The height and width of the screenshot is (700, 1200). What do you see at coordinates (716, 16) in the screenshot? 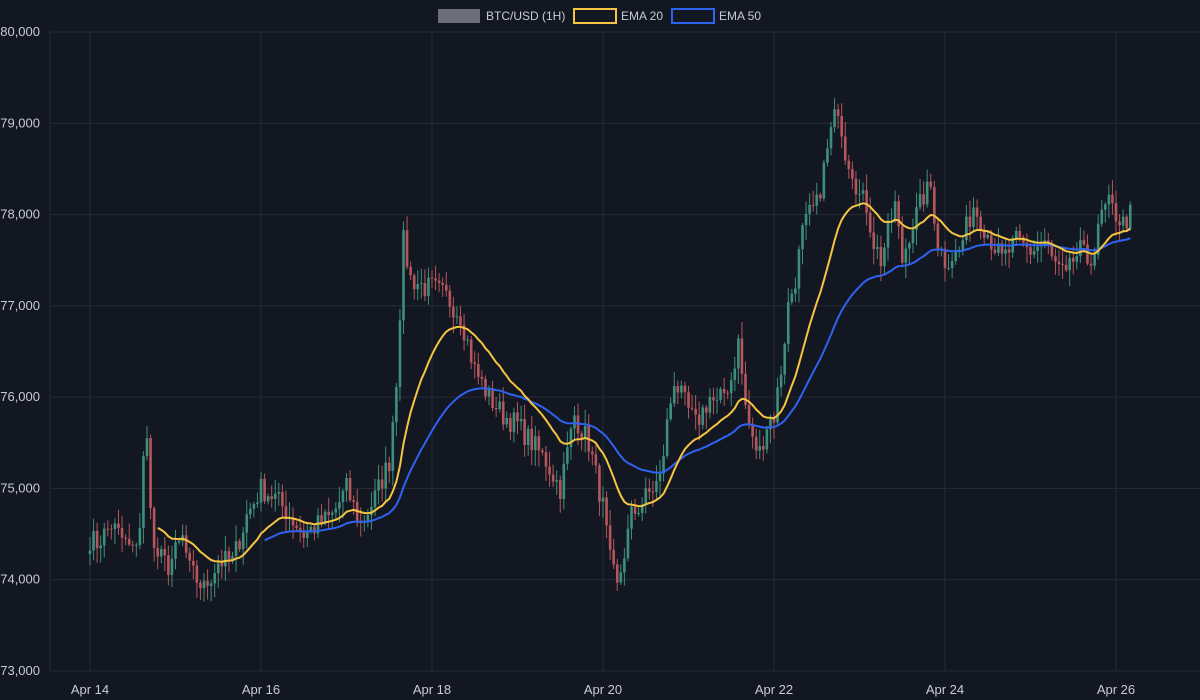
I see `legend-item-ema50: EMA 50` at bounding box center [716, 16].